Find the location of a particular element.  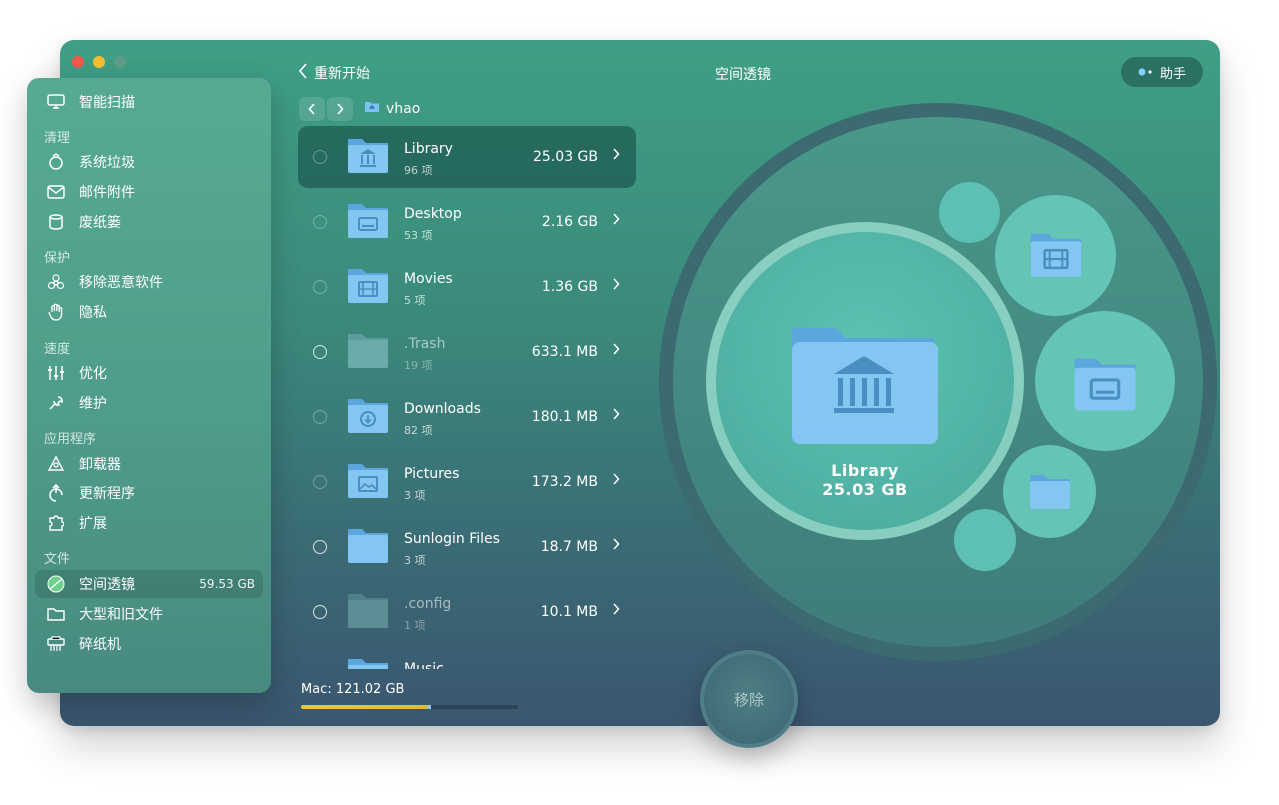

file-size: 173.2 MB is located at coordinates (564, 482).